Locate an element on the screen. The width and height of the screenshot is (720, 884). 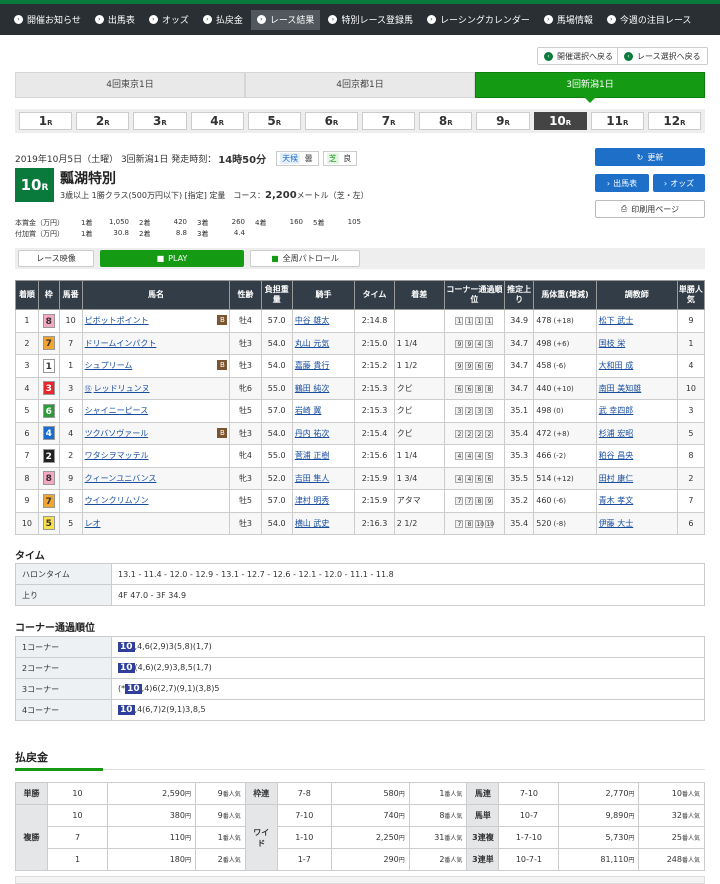
nav-item: › レース結果 is located at coordinates (285, 19).